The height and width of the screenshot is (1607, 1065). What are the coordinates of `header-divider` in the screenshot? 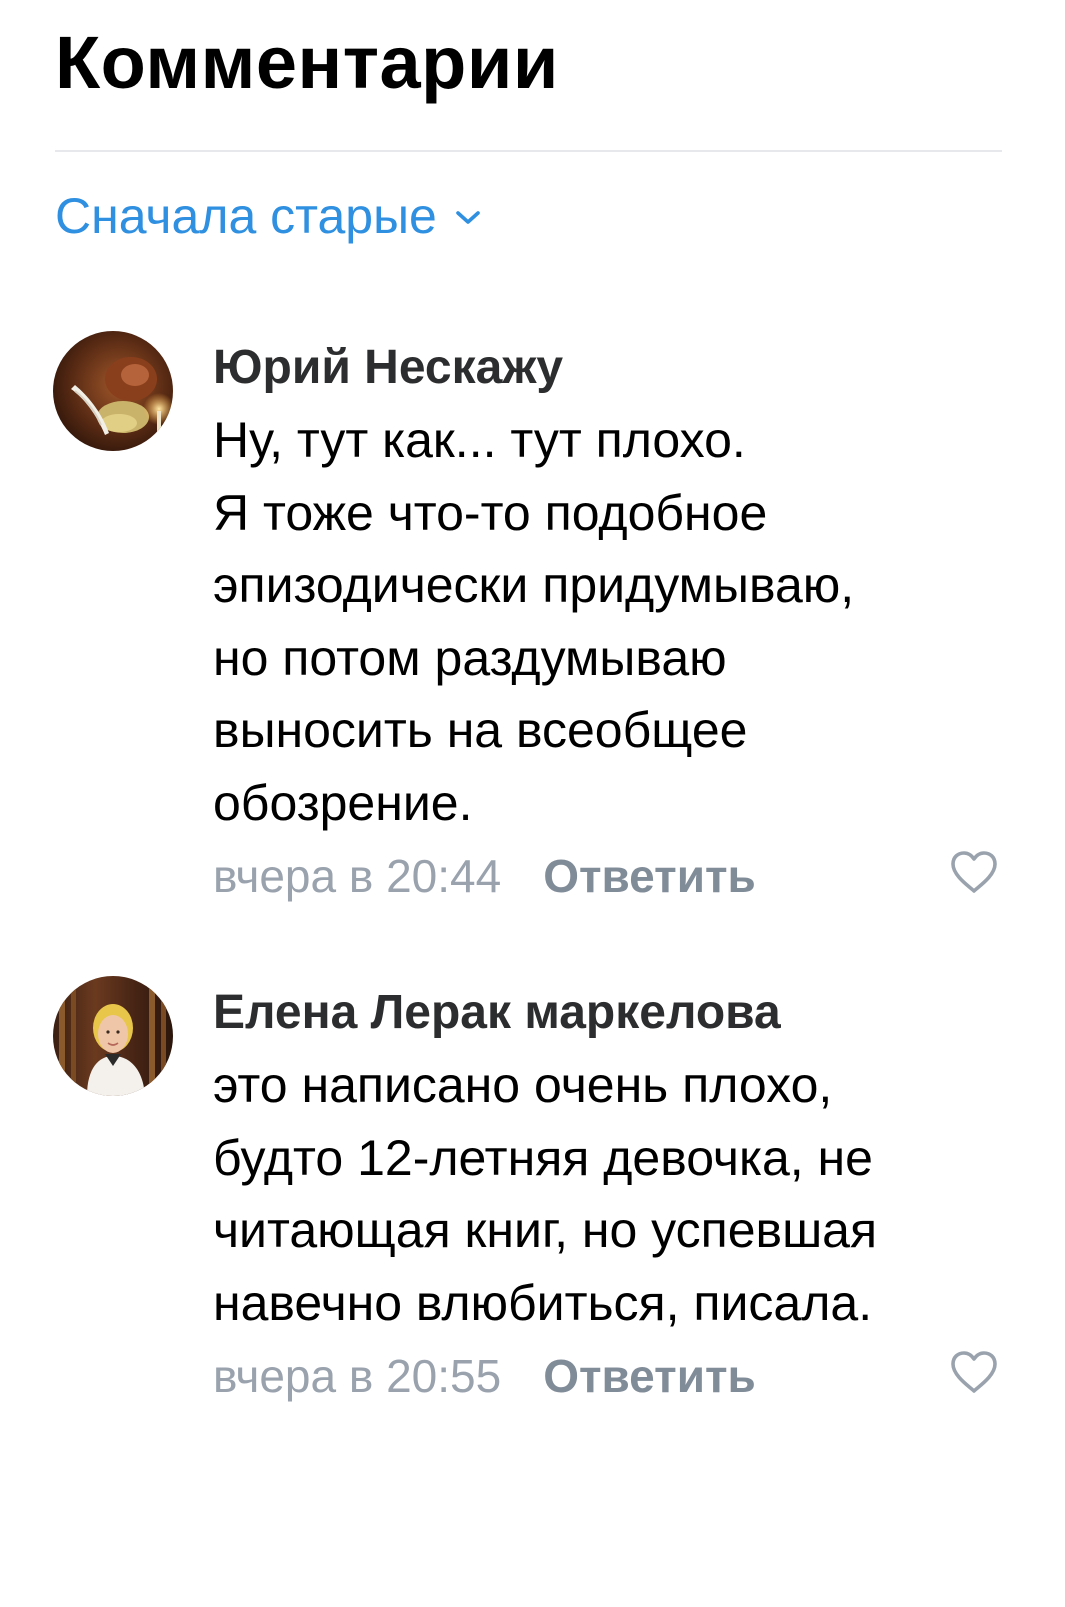 It's located at (528, 151).